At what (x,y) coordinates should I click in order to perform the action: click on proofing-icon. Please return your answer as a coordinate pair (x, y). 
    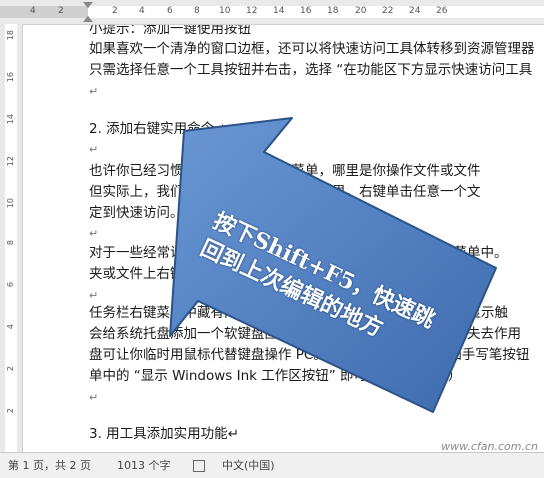
    Looking at the image, I should click on (199, 466).